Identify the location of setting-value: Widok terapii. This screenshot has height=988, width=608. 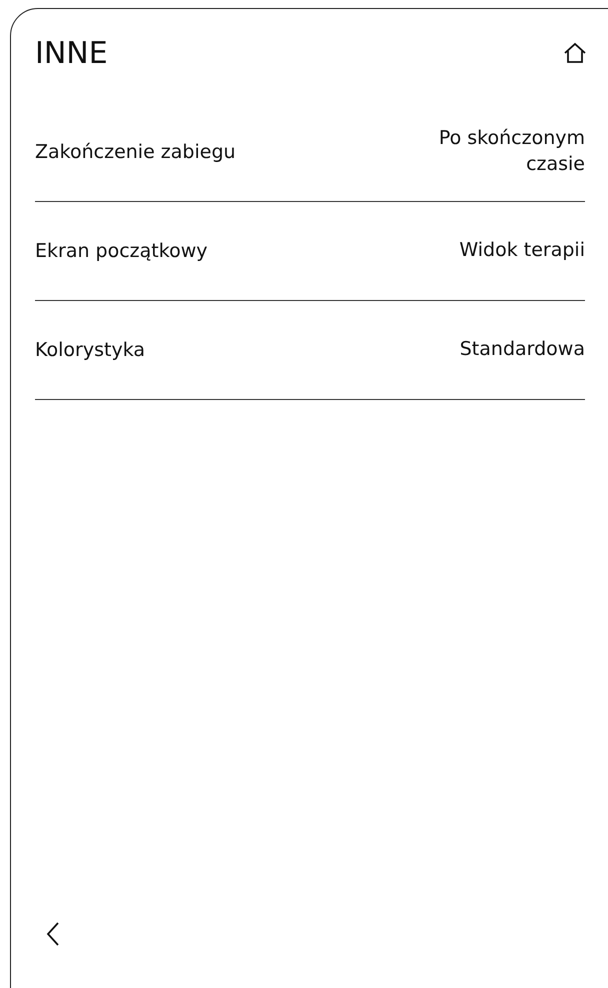
(522, 251).